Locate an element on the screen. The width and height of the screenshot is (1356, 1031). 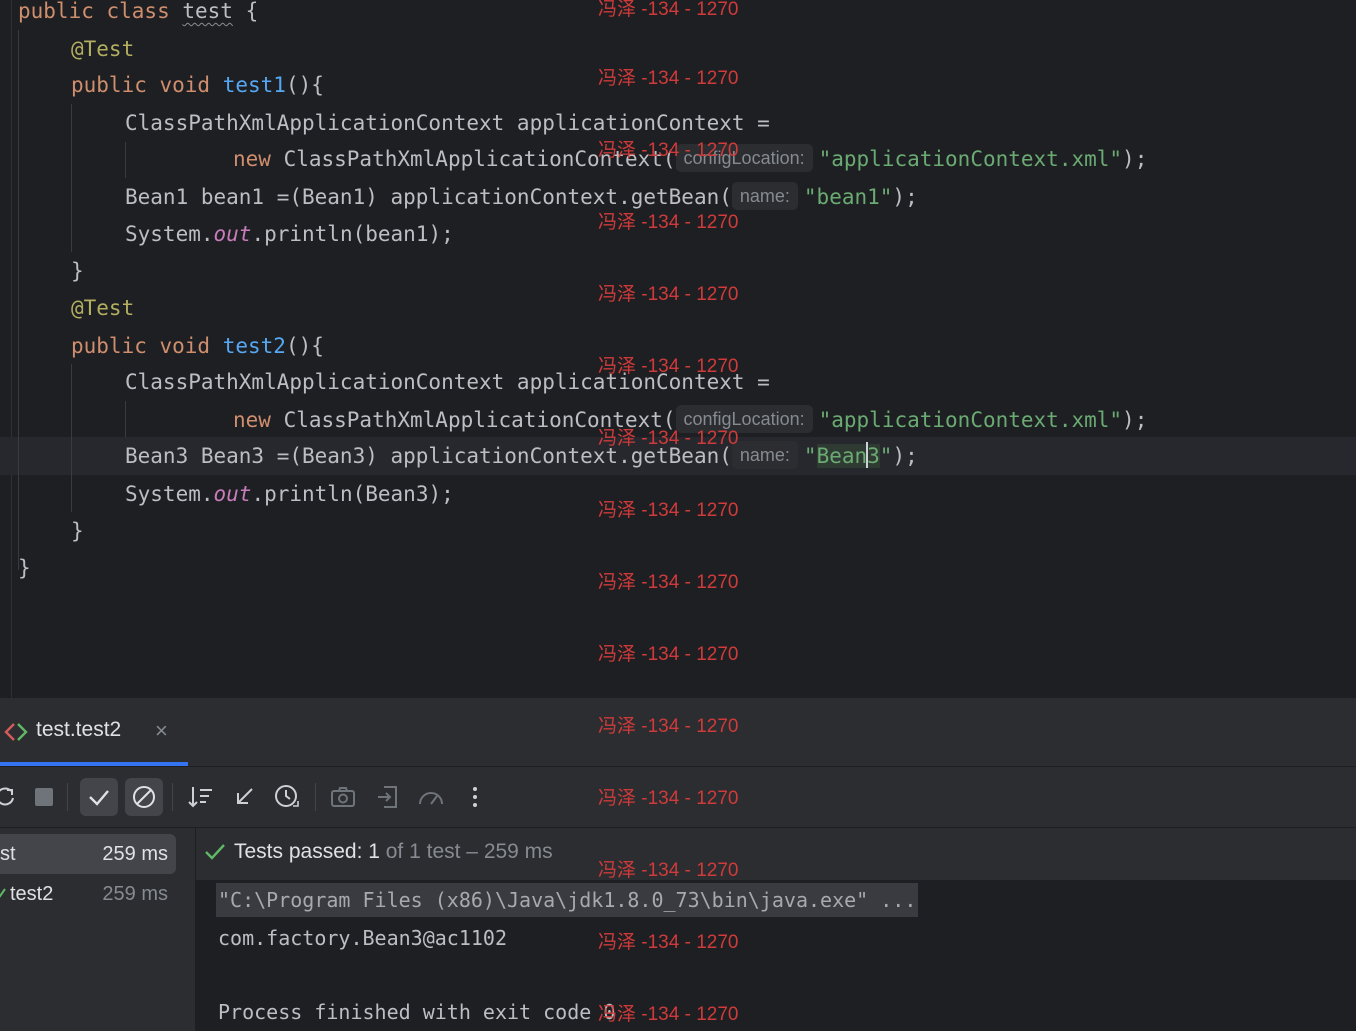
test-status-bar: Tests passed: 1 of 1 test – 259 ms is located at coordinates (776, 854).